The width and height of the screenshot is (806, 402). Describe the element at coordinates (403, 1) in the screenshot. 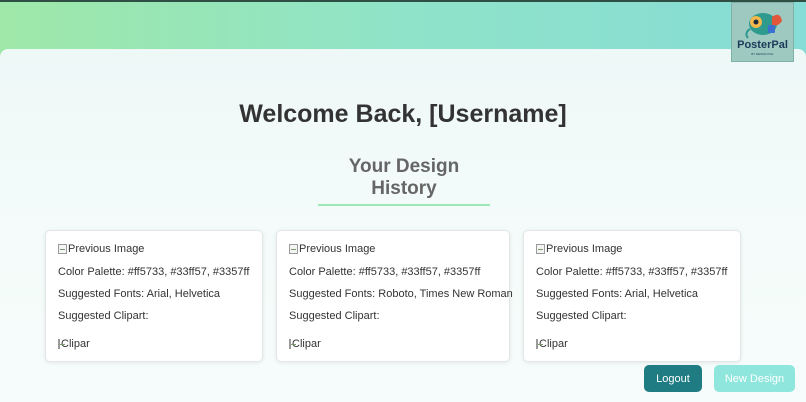

I see `top-rule` at that location.